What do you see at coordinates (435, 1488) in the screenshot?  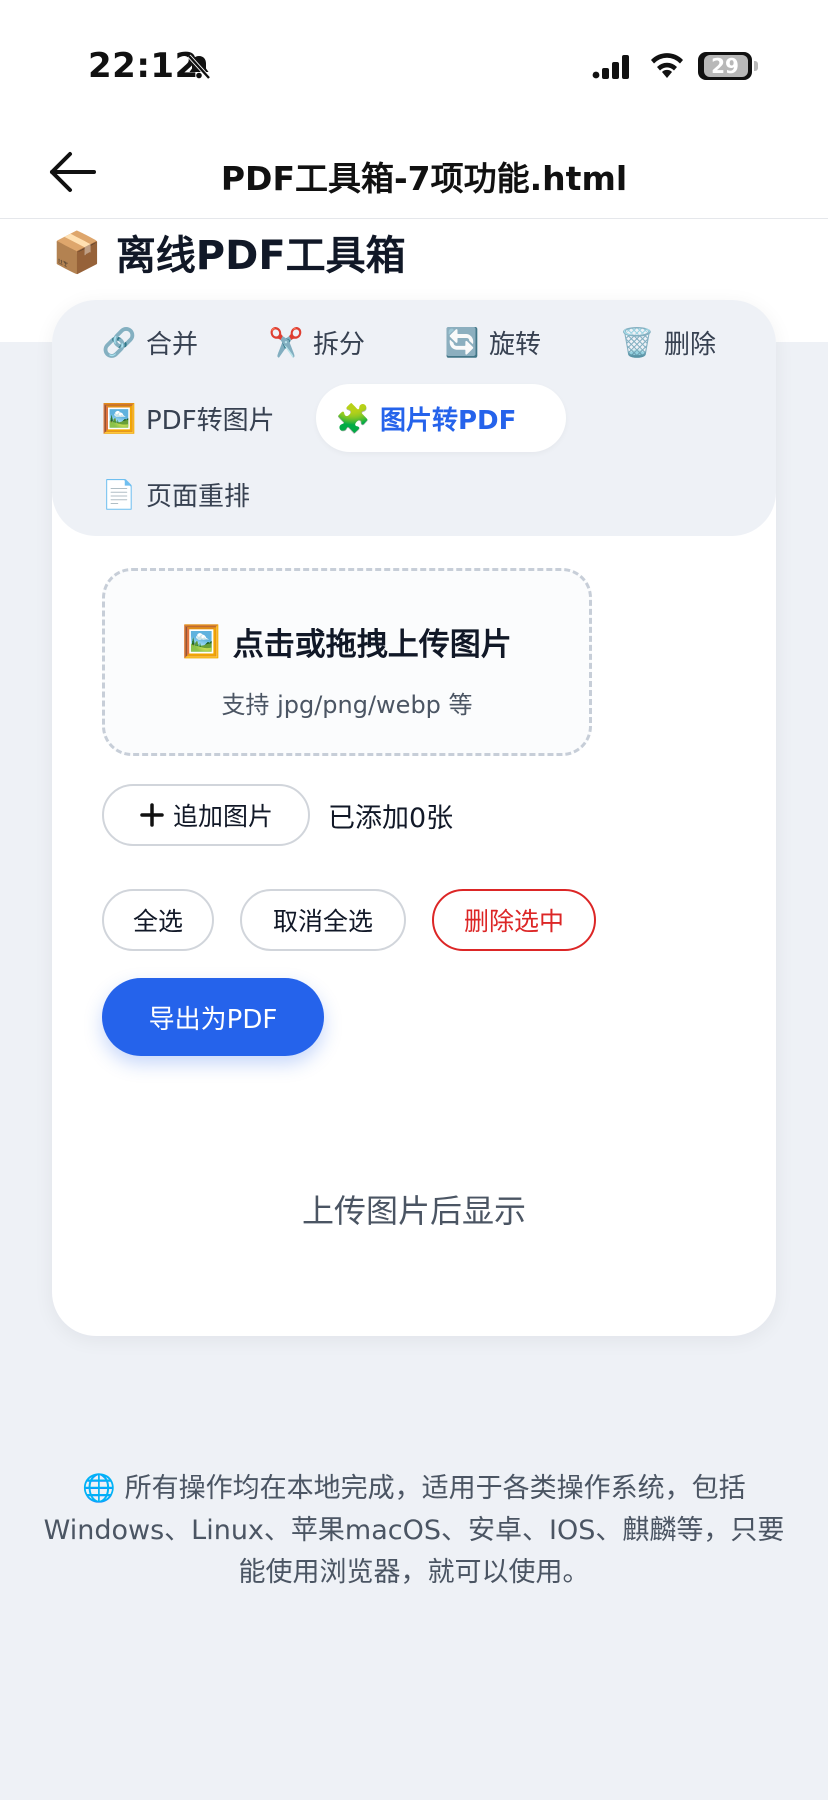 I see `footer-line-1-text: 所有操作均在本地完成，适用于各类操作系统，包括` at bounding box center [435, 1488].